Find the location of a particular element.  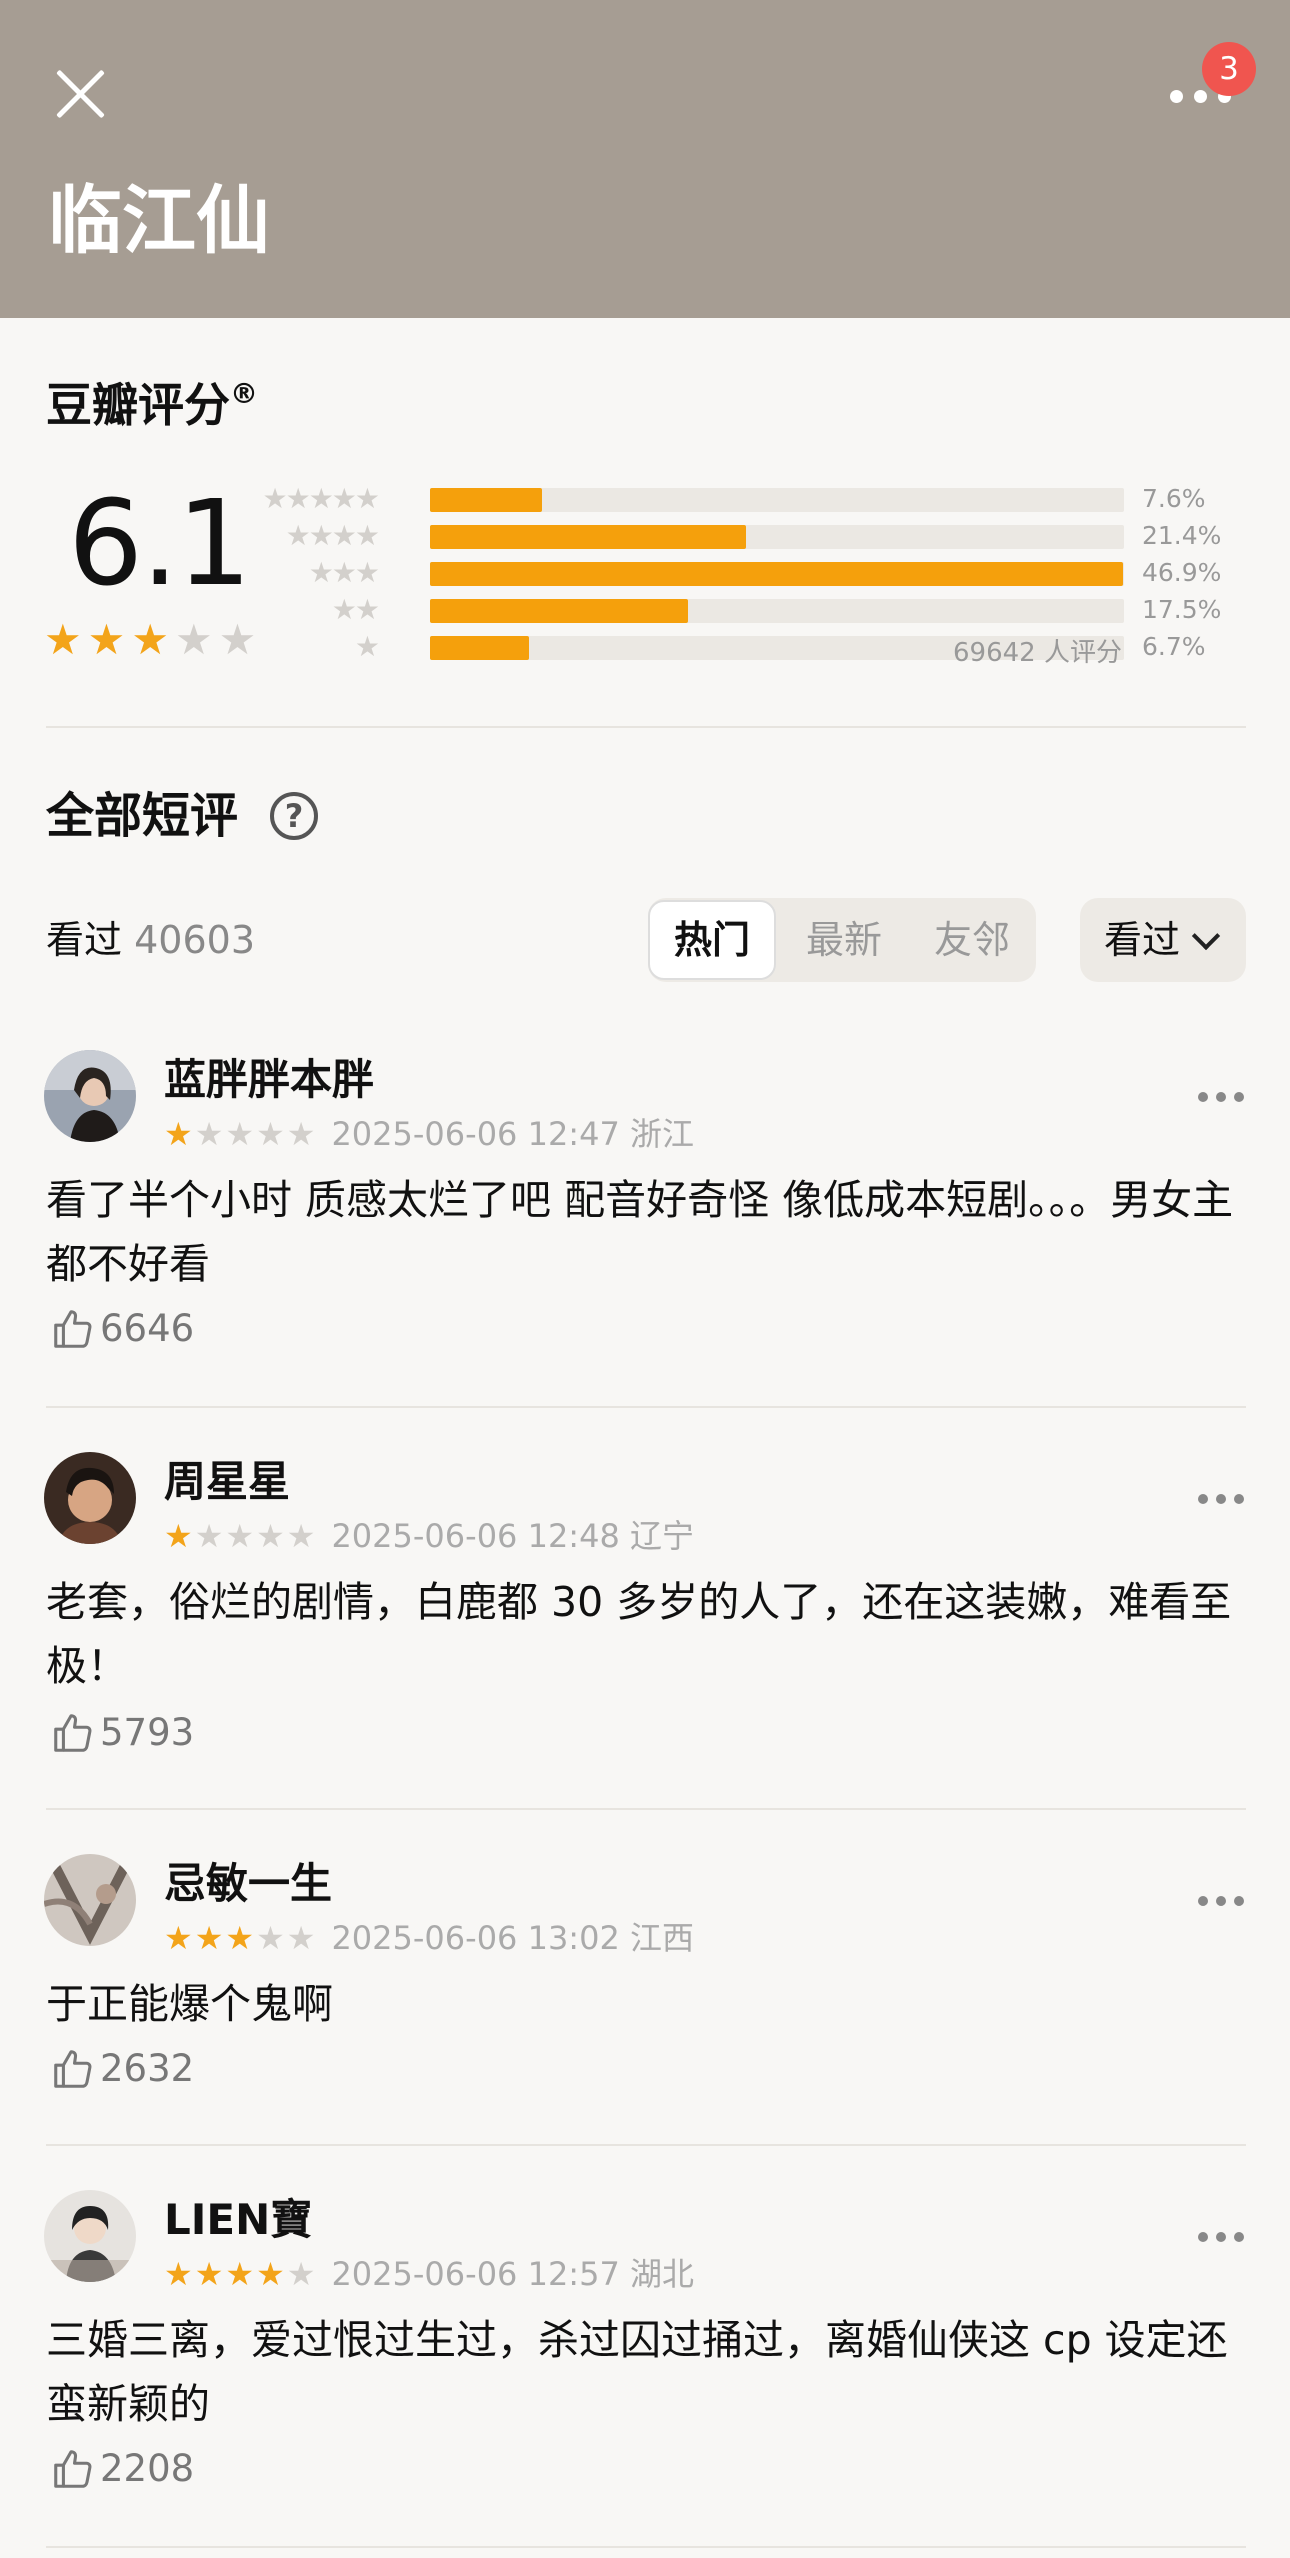

review-text: 看了半个小时 质感太烂了吧 配音好奇怪 像低成本短剧。。。男女主都不好看 is located at coordinates (640, 1232).